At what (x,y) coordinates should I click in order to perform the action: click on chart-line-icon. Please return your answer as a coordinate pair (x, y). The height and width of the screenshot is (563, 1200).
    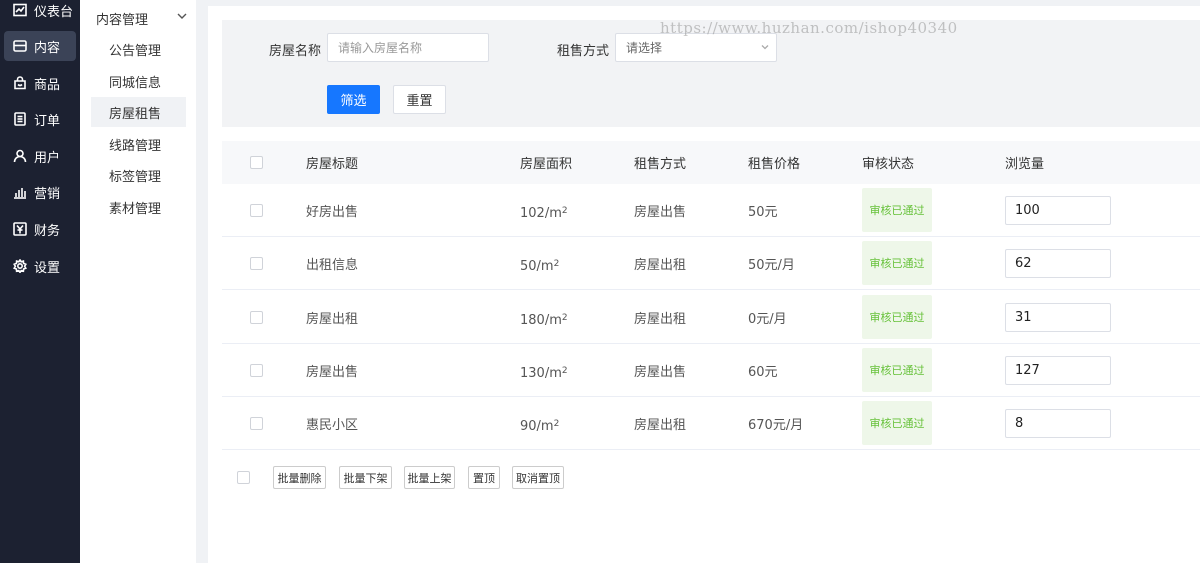
    Looking at the image, I should click on (20, 10).